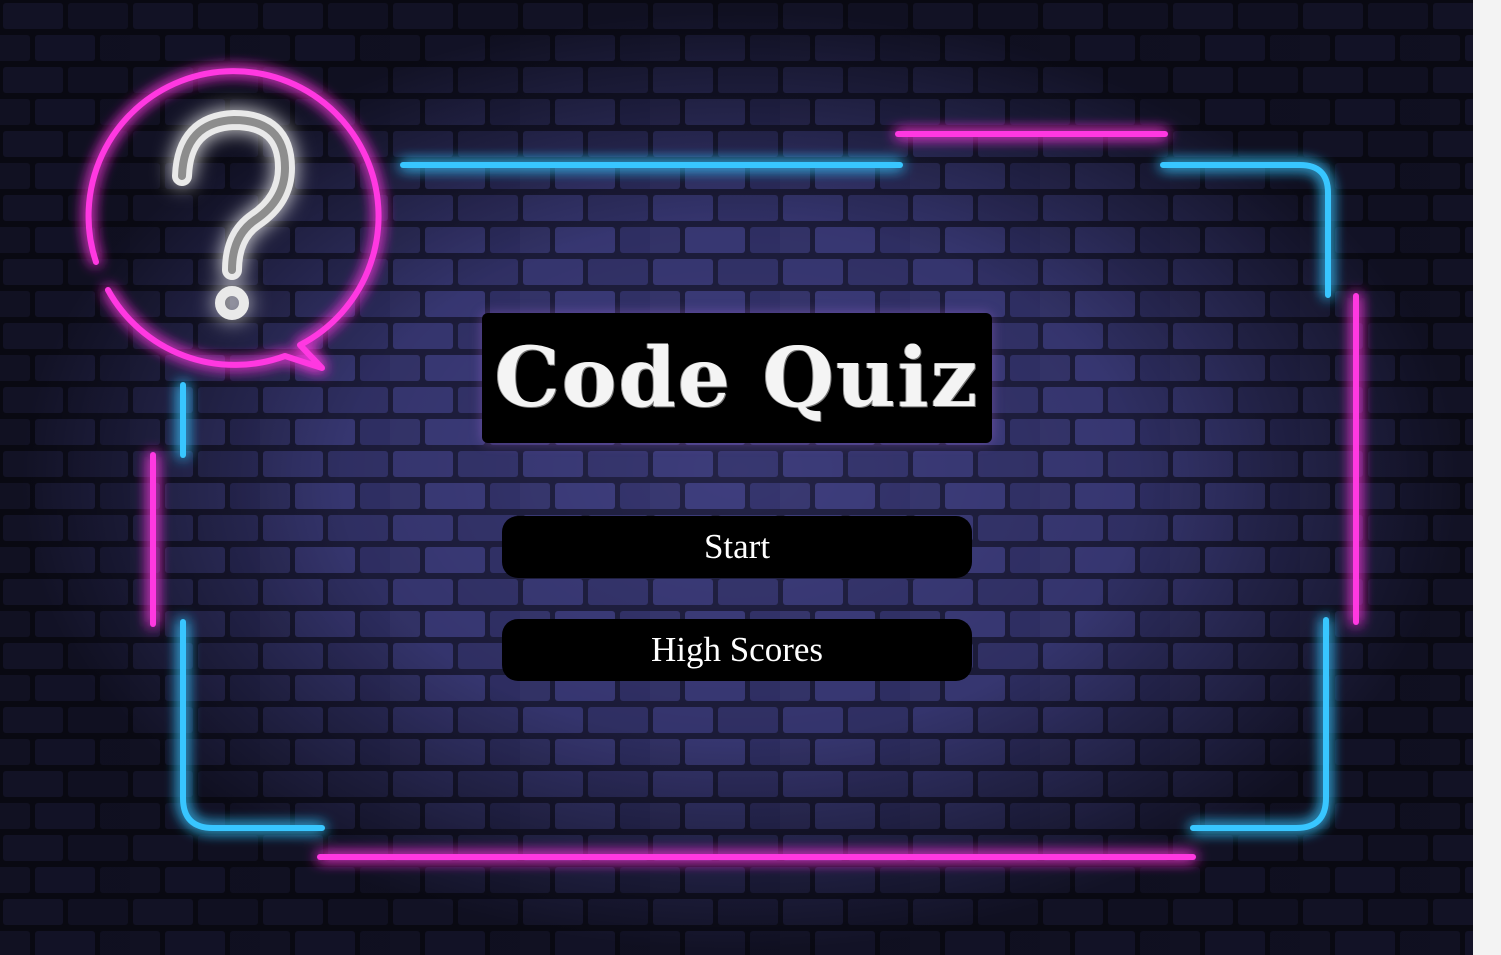 Image resolution: width=1501 pixels, height=955 pixels. I want to click on title-banner: Code Quiz, so click(737, 378).